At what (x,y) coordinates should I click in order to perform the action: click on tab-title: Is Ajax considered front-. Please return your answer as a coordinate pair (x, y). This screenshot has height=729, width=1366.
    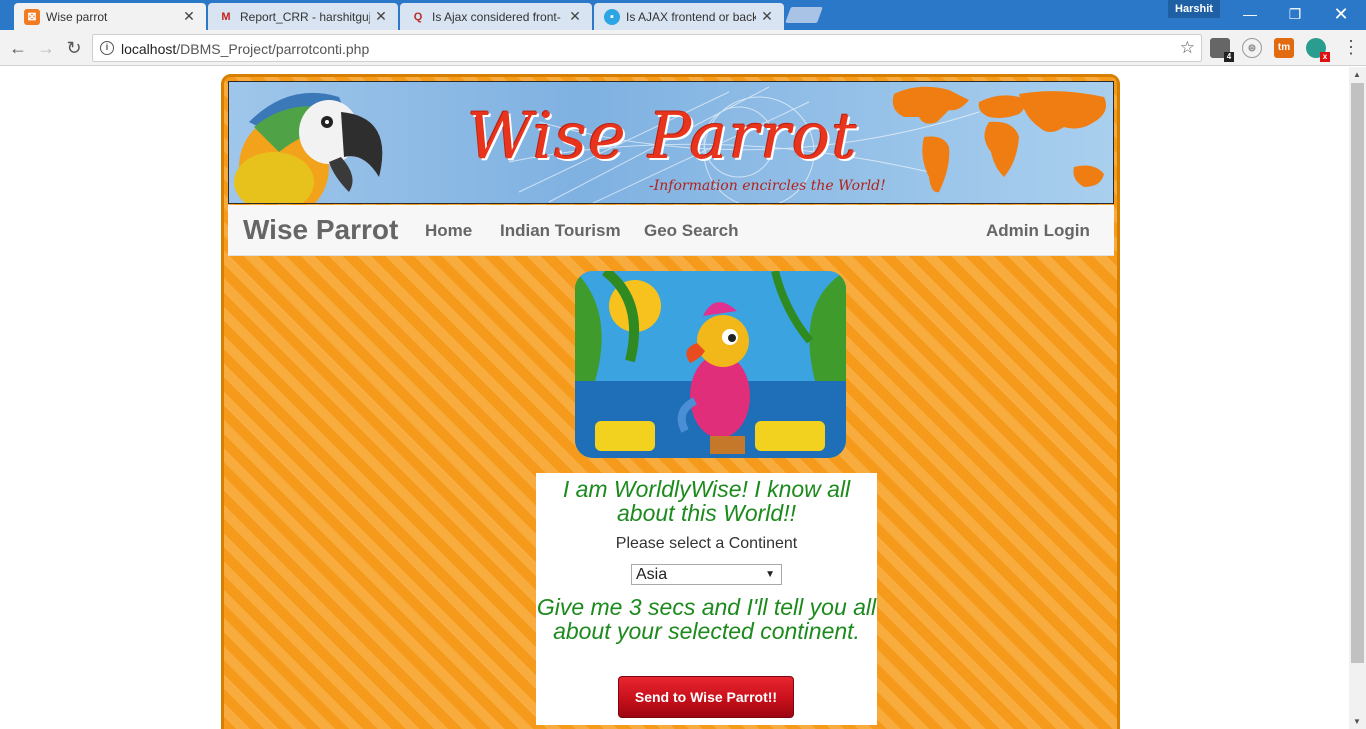
    Looking at the image, I should click on (496, 16).